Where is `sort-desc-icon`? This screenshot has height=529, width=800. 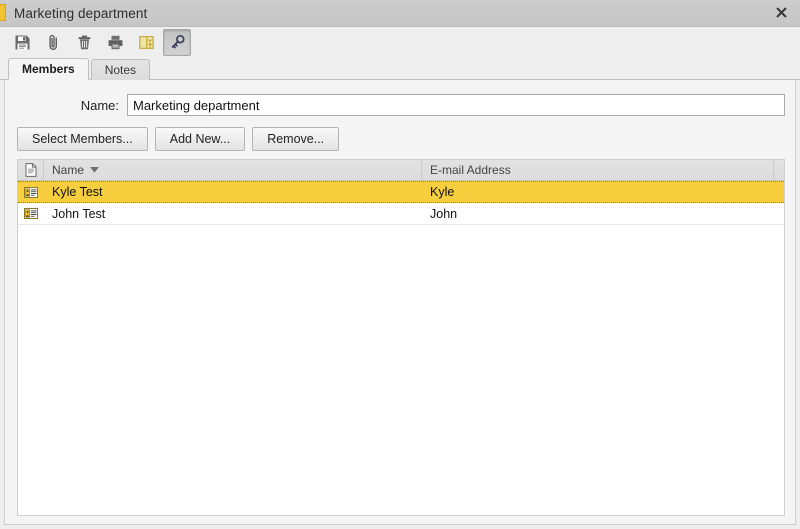
sort-desc-icon is located at coordinates (95, 170).